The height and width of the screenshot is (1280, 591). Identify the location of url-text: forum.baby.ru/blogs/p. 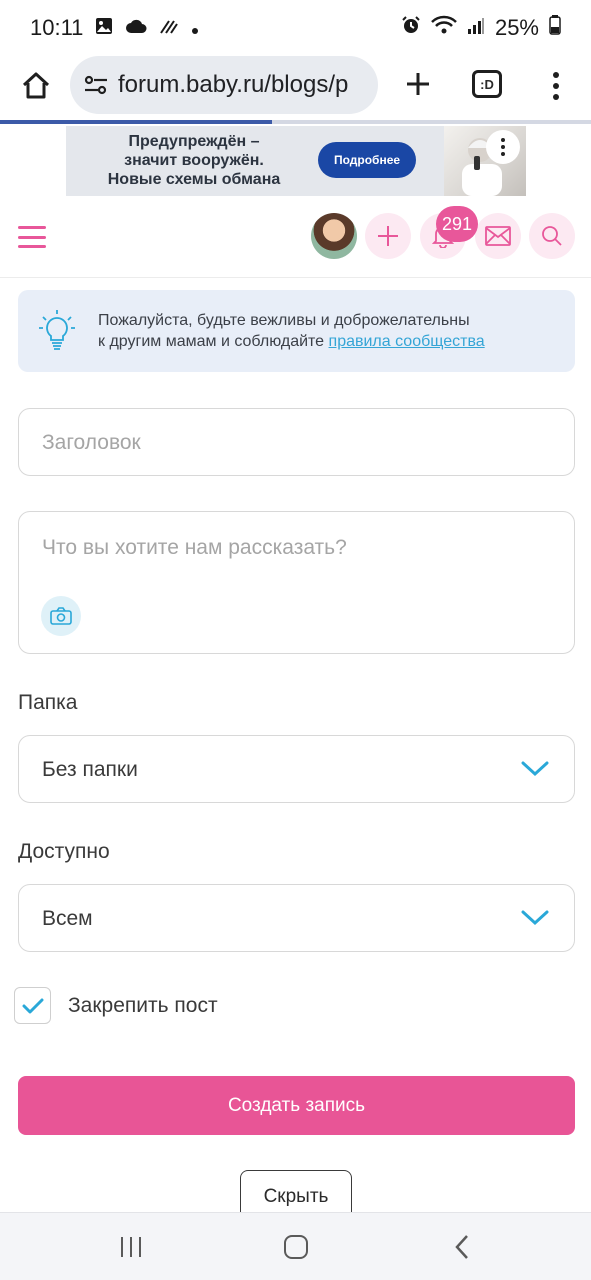
(233, 84).